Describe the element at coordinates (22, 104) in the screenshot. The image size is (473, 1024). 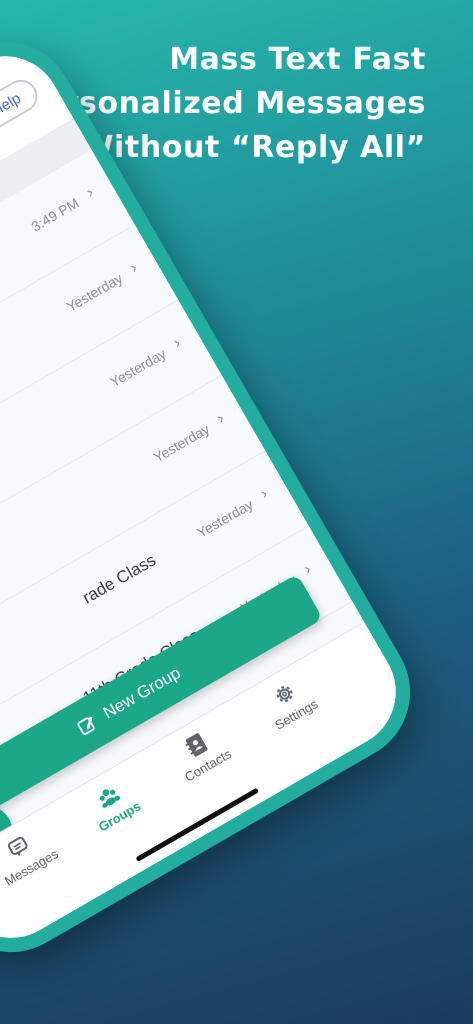
I see `help-button: Help` at that location.